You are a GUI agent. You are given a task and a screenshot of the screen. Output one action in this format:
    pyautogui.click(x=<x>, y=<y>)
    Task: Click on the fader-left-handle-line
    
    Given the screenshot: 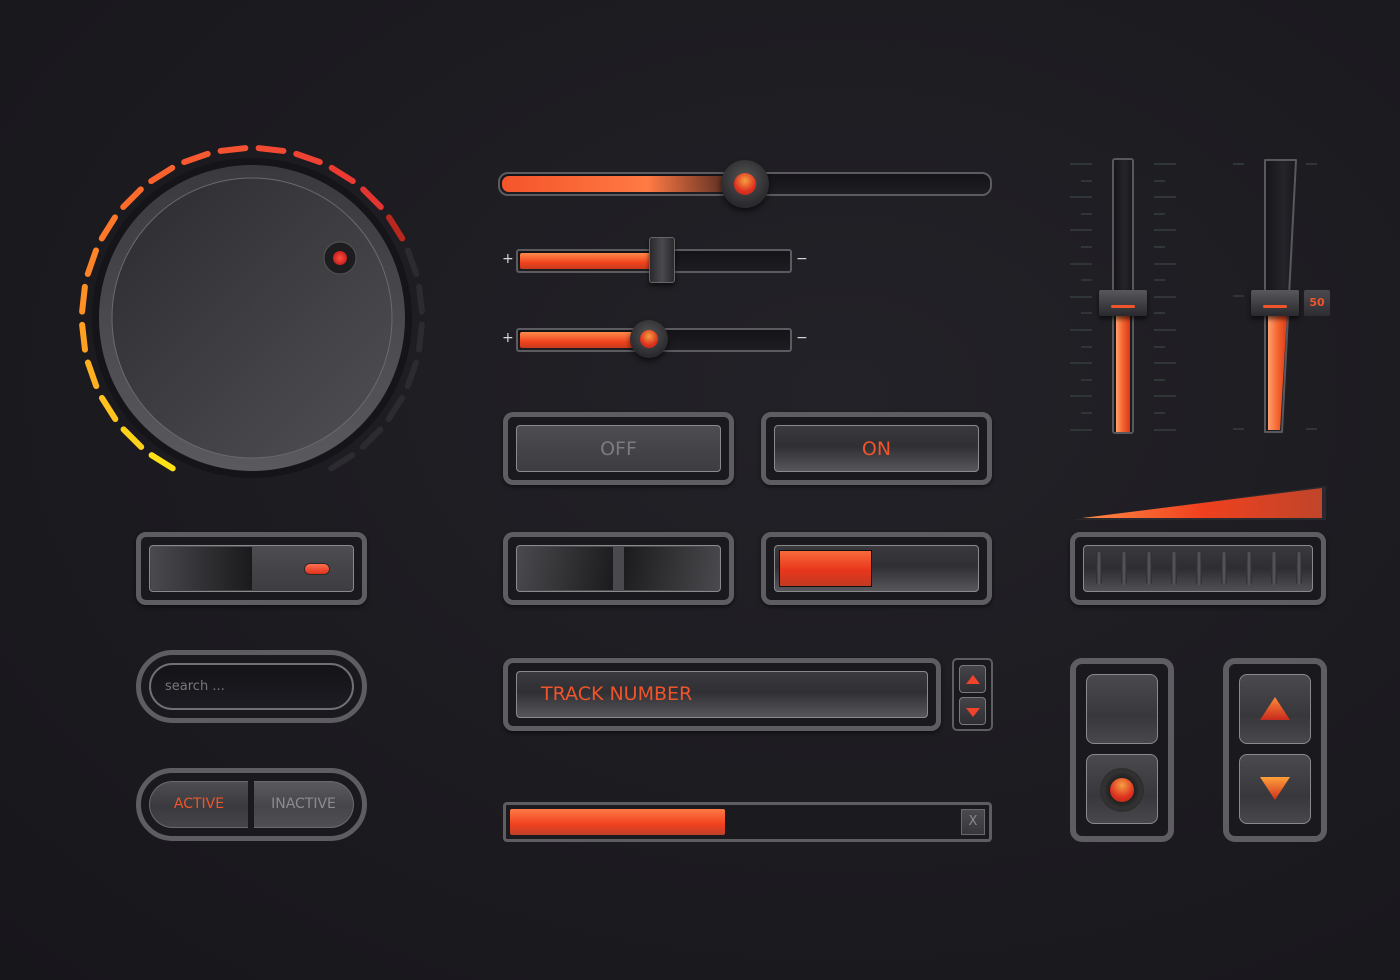 What is the action you would take?
    pyautogui.click(x=1123, y=306)
    